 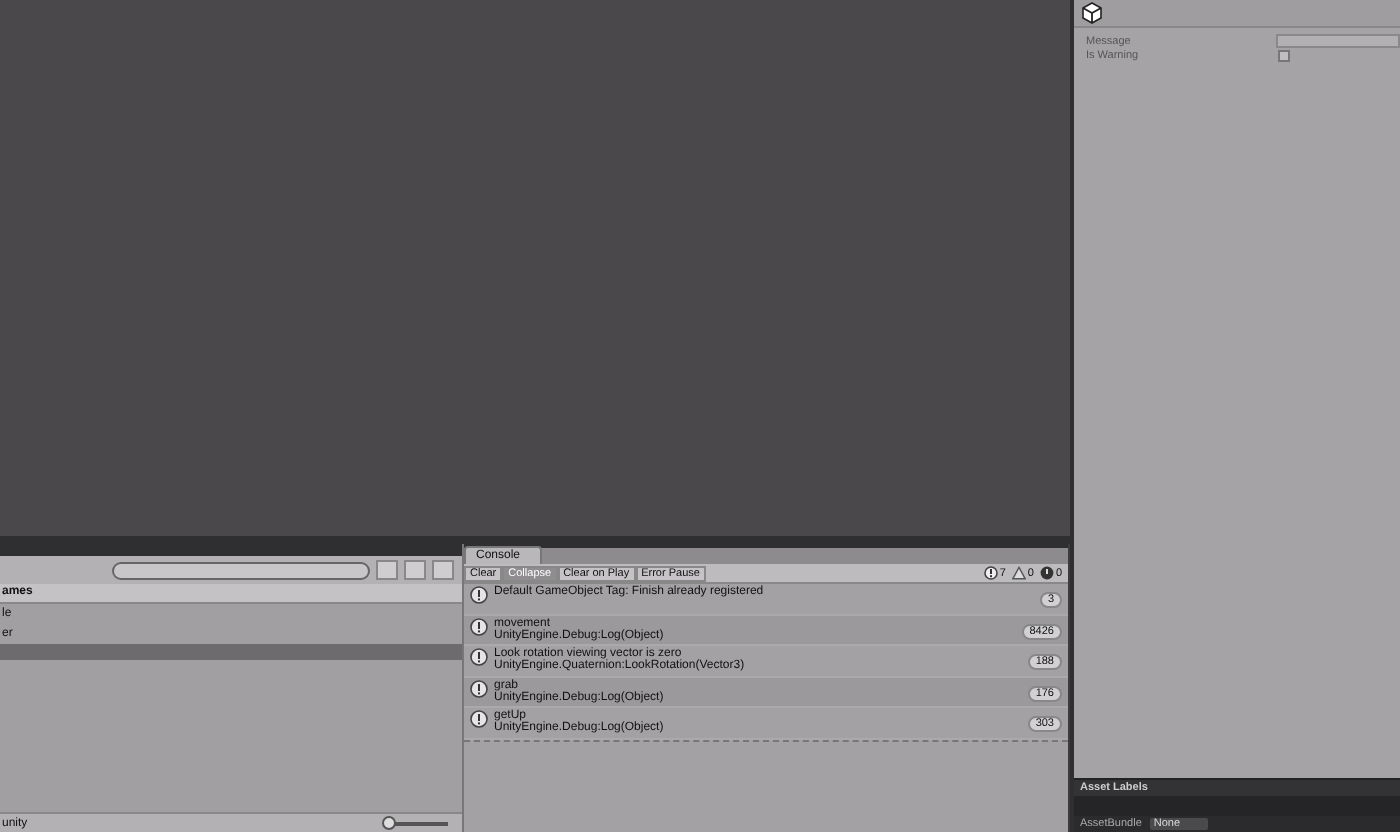 What do you see at coordinates (1092, 13) in the screenshot?
I see `cube-logo-icon` at bounding box center [1092, 13].